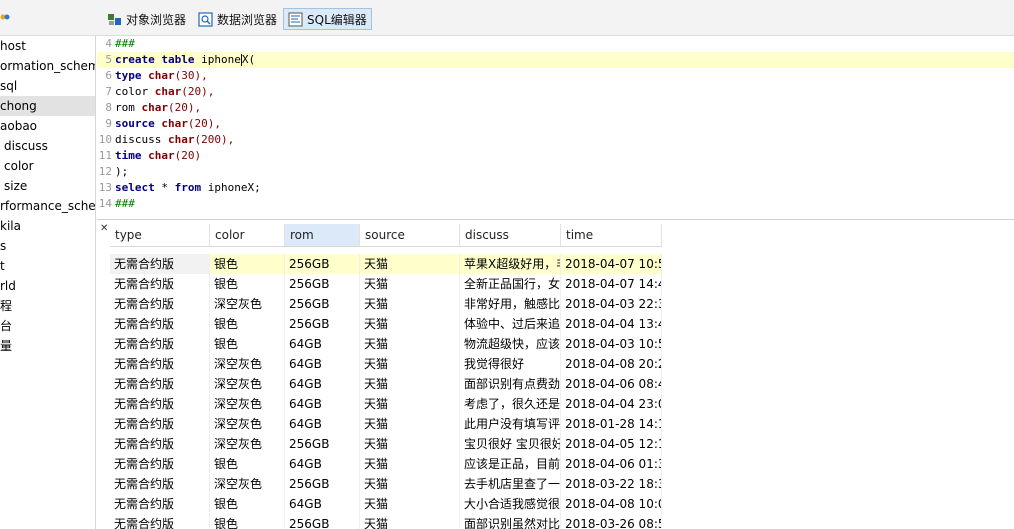 The width and height of the screenshot is (1014, 529). I want to click on column-header-rom: rom, so click(322, 235).